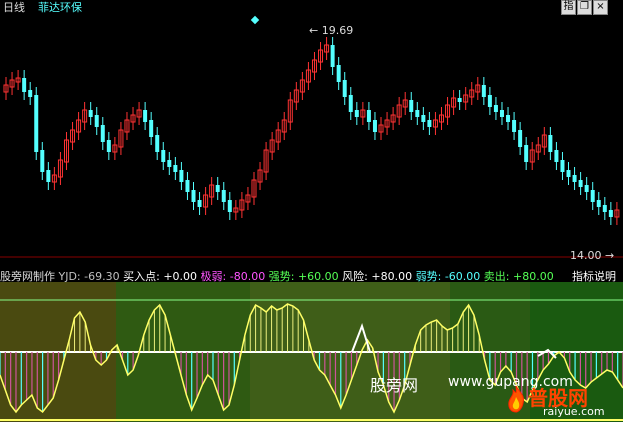 Image resolution: width=623 pixels, height=422 pixels. What do you see at coordinates (394, 385) in the screenshot?
I see `watermark-site: 股旁网` at bounding box center [394, 385].